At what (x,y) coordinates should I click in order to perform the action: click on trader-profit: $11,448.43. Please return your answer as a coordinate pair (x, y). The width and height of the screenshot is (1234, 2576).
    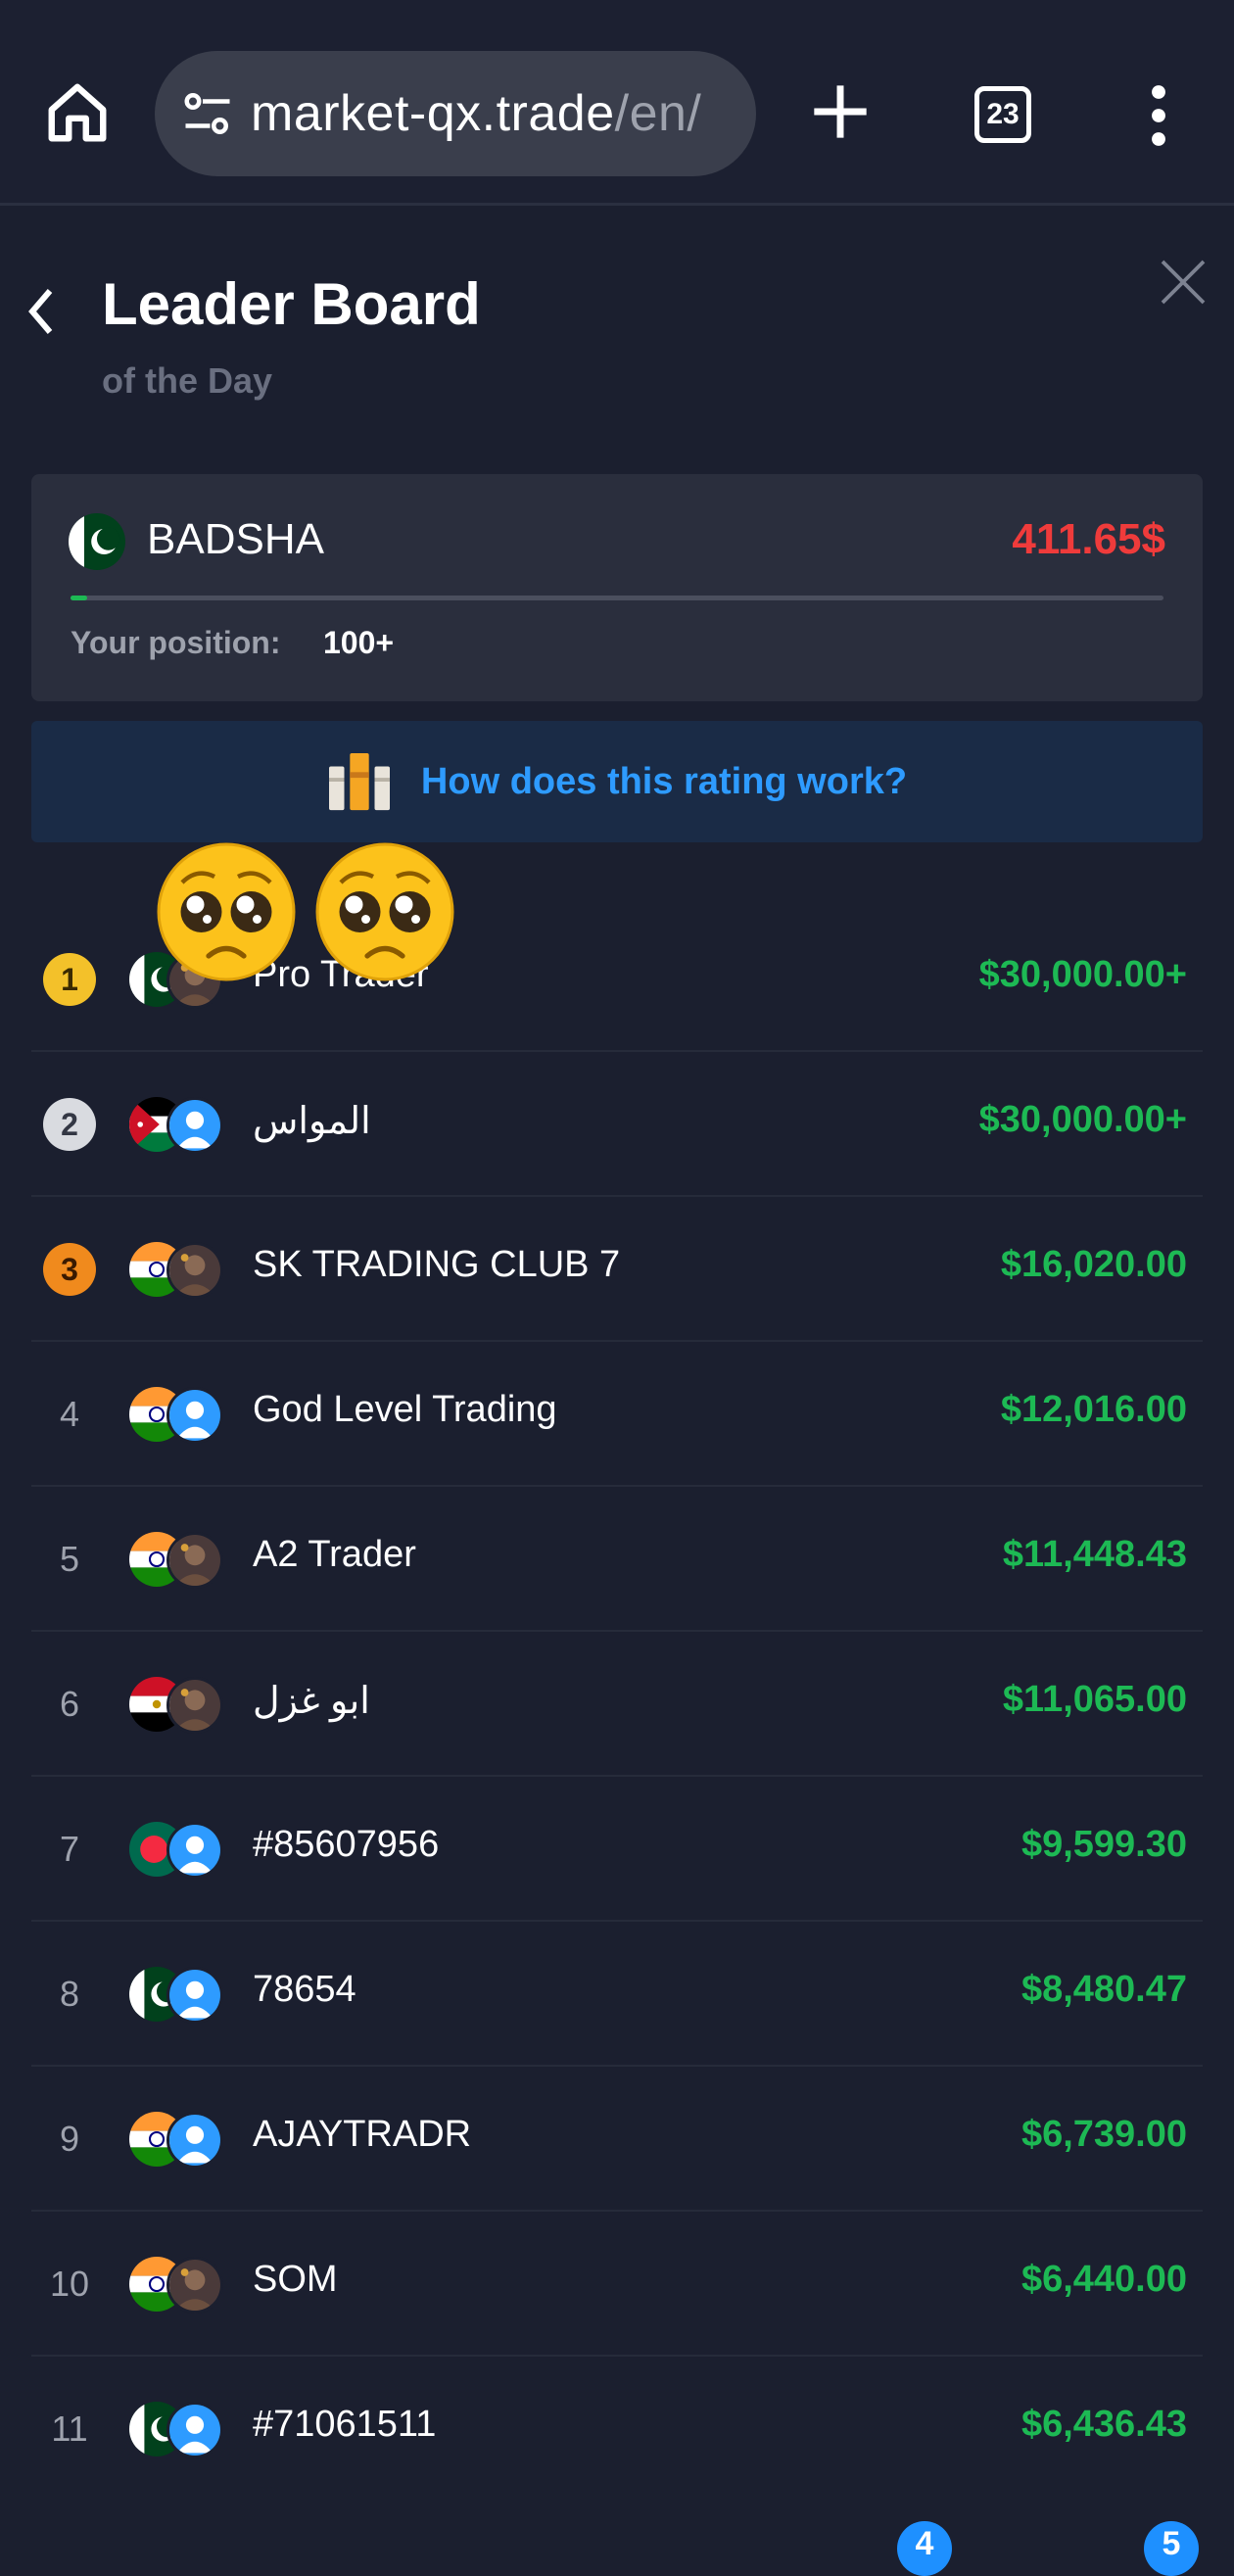
    Looking at the image, I should click on (1094, 1554).